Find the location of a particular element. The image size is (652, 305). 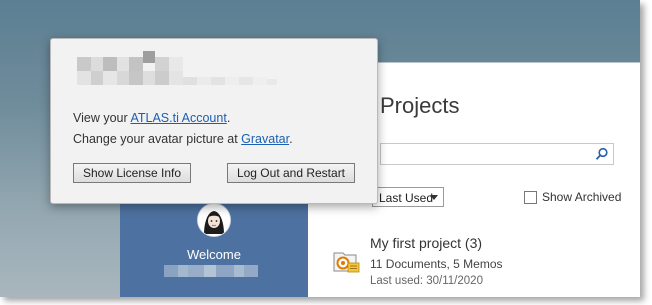

show-archived-label: Show Archived is located at coordinates (582, 197).